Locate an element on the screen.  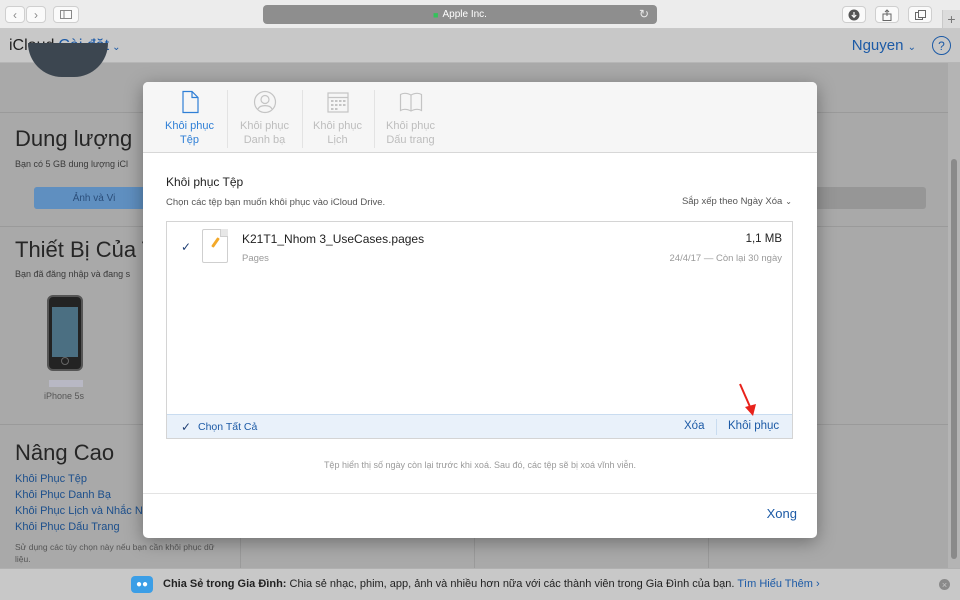
phone-screen is located at coordinates (65, 332).